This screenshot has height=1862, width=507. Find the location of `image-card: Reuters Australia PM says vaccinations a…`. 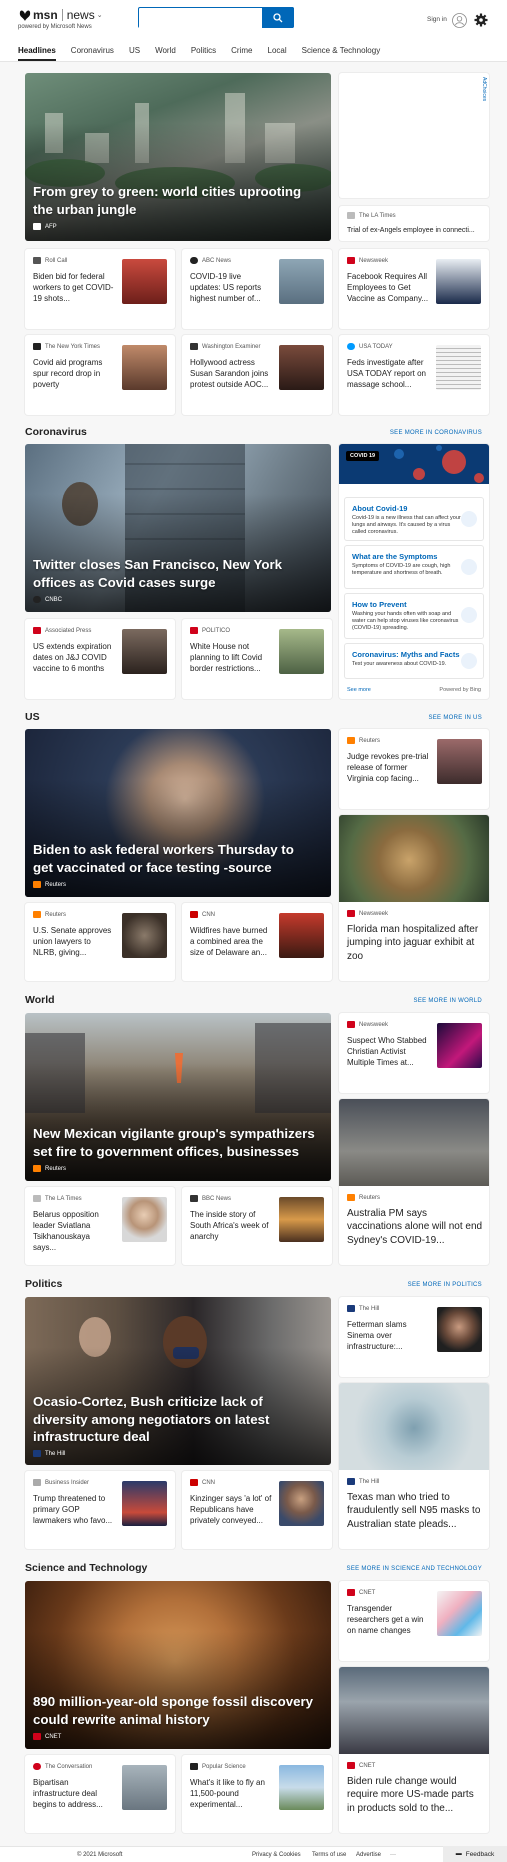

image-card: Reuters Australia PM says vaccinations a… is located at coordinates (414, 1182).